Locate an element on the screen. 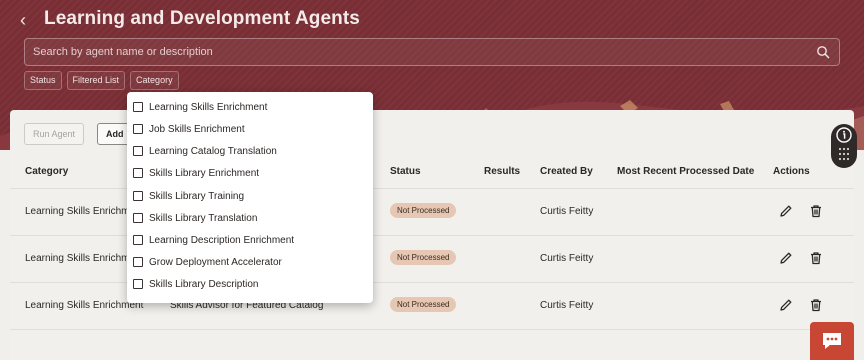 This screenshot has height=360, width=864. column-header-results: Results is located at coordinates (502, 171).